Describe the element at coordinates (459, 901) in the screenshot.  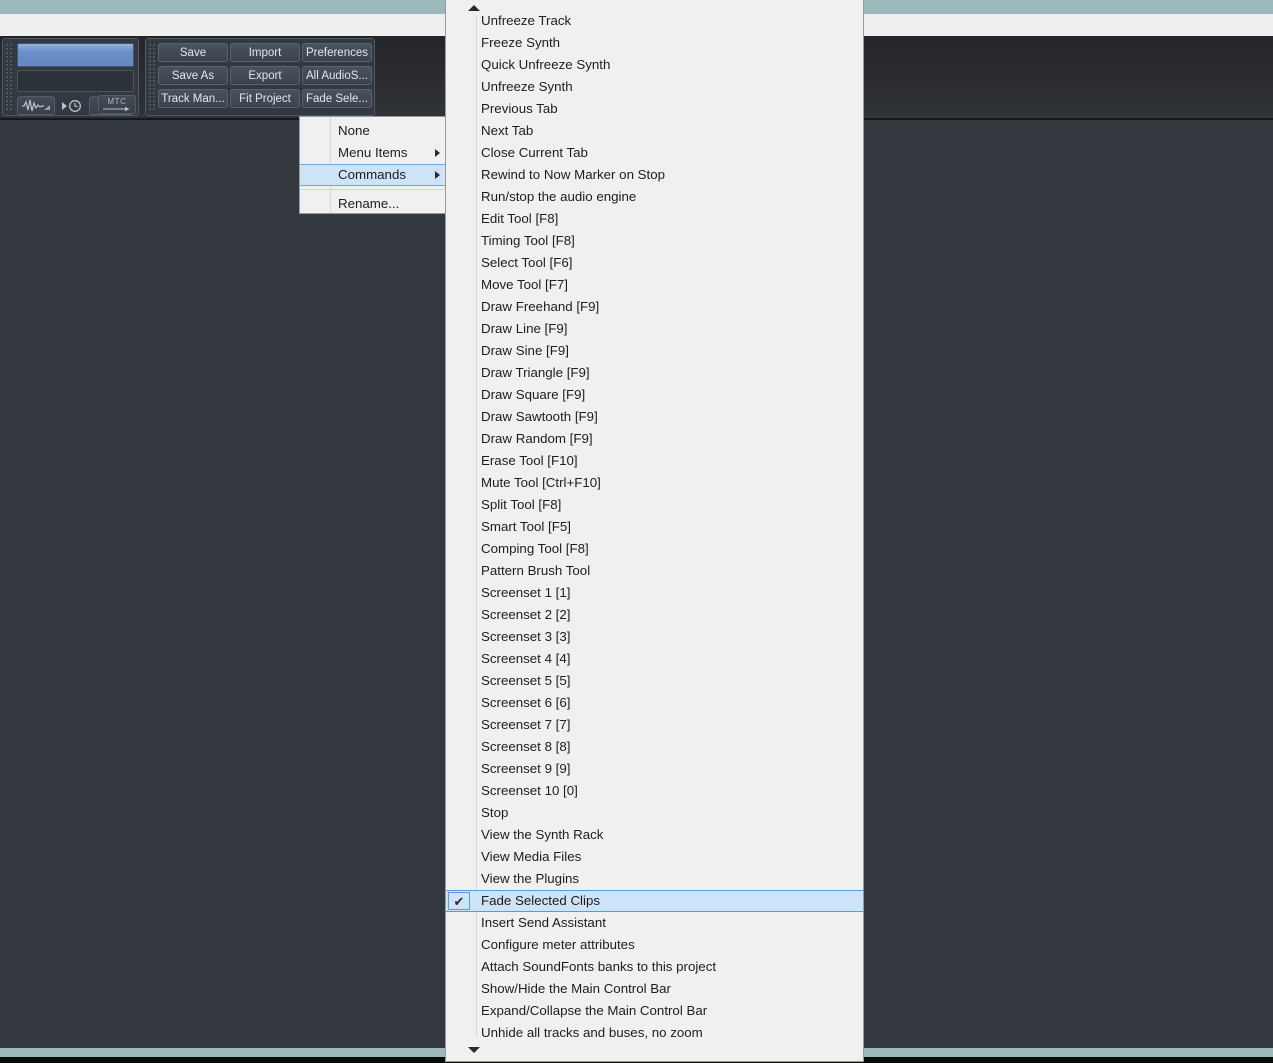
I see `checkmark-icon: ✔` at that location.